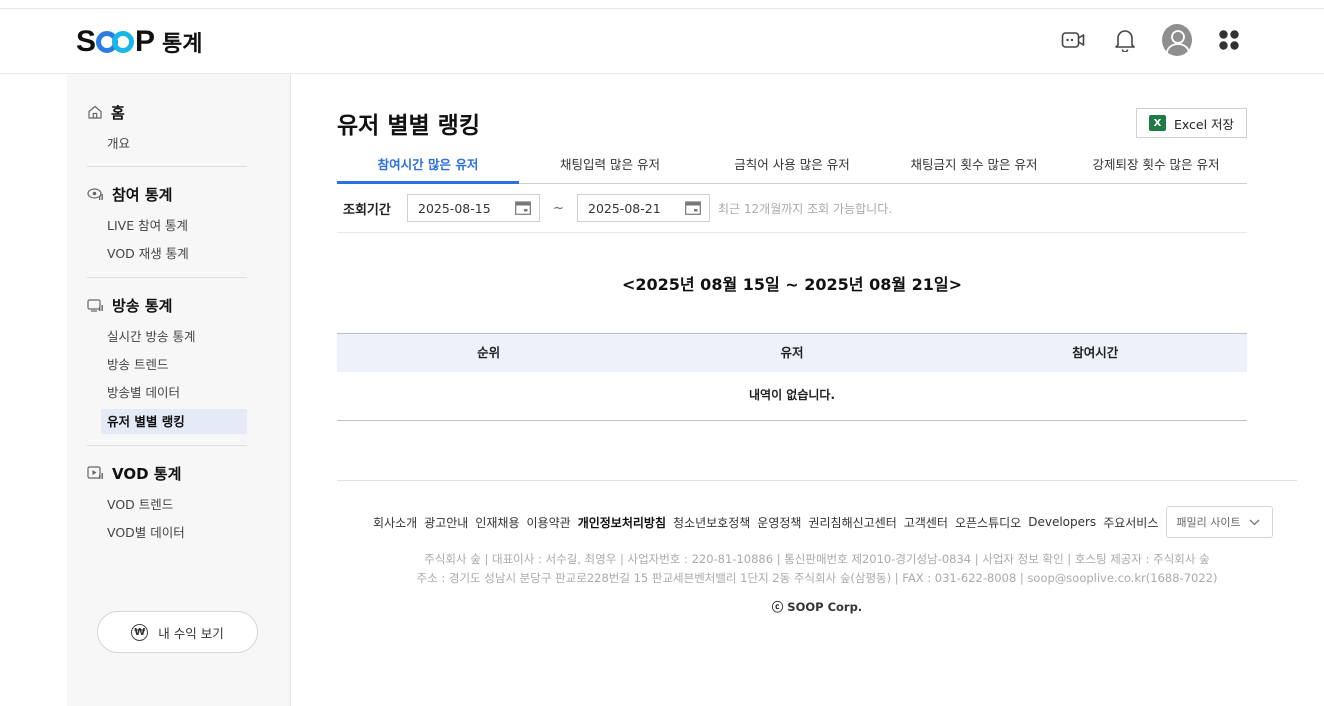 This screenshot has height=706, width=1324. I want to click on logo-letter-p: P, so click(145, 41).